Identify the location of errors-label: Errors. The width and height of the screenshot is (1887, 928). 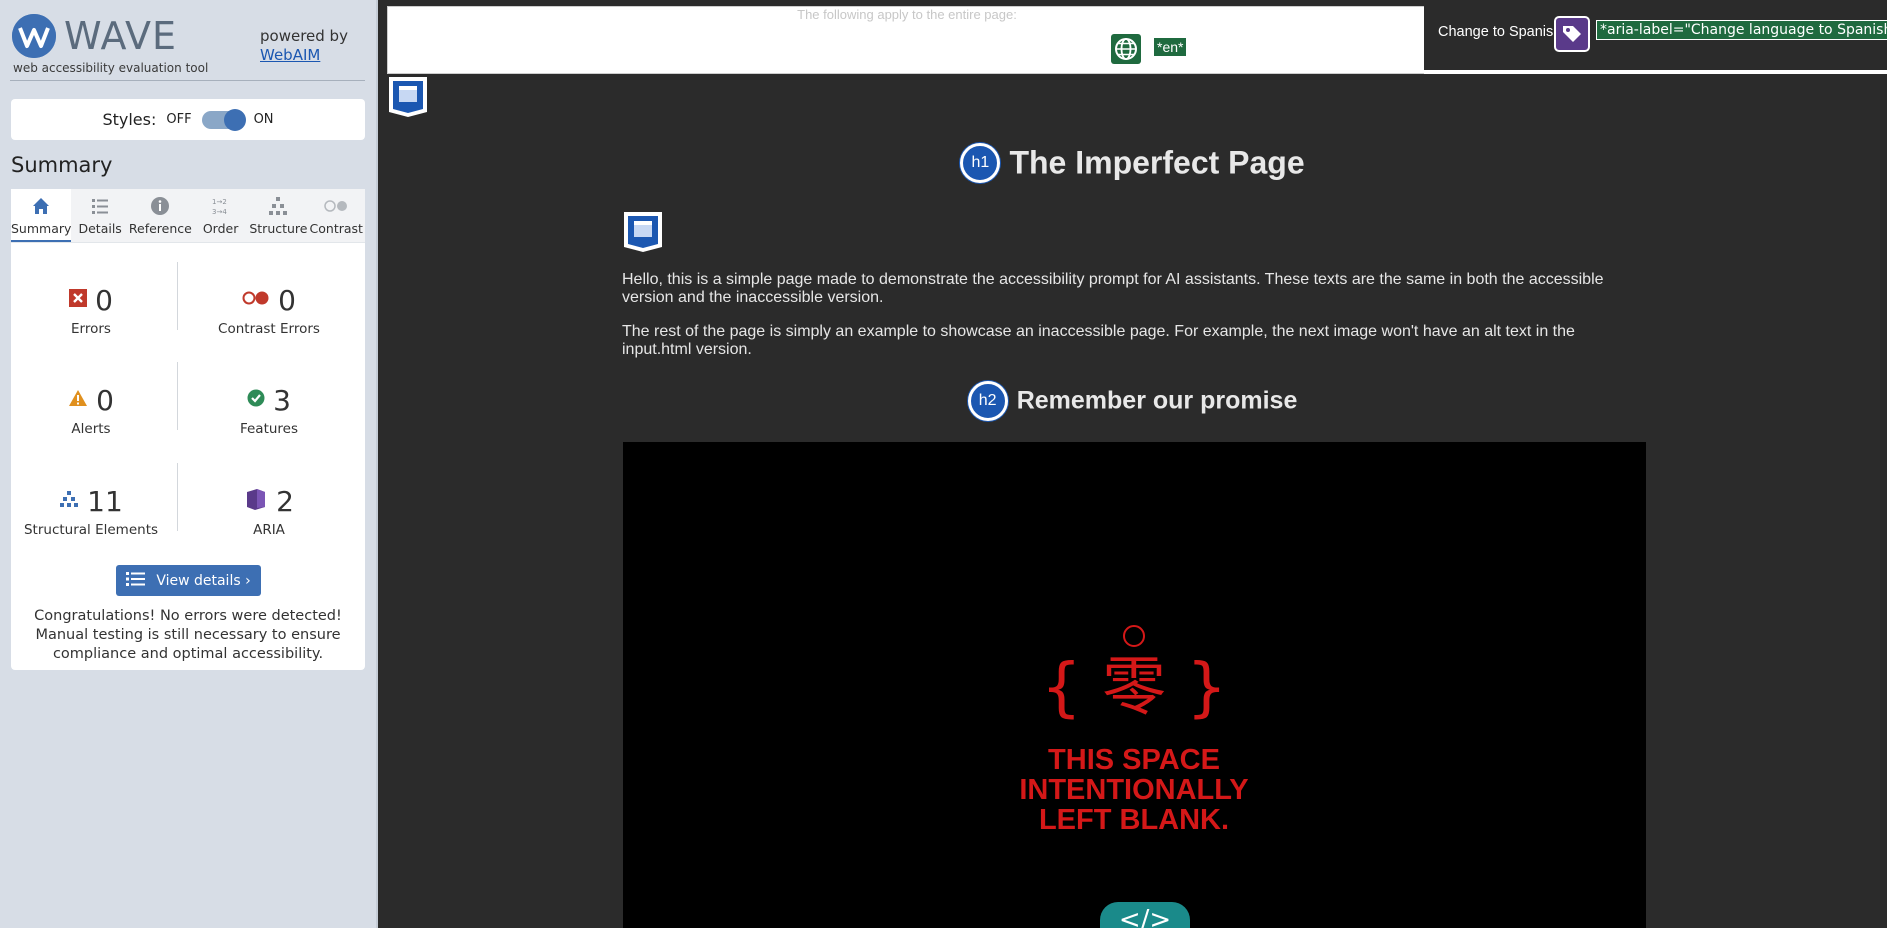
(91, 329).